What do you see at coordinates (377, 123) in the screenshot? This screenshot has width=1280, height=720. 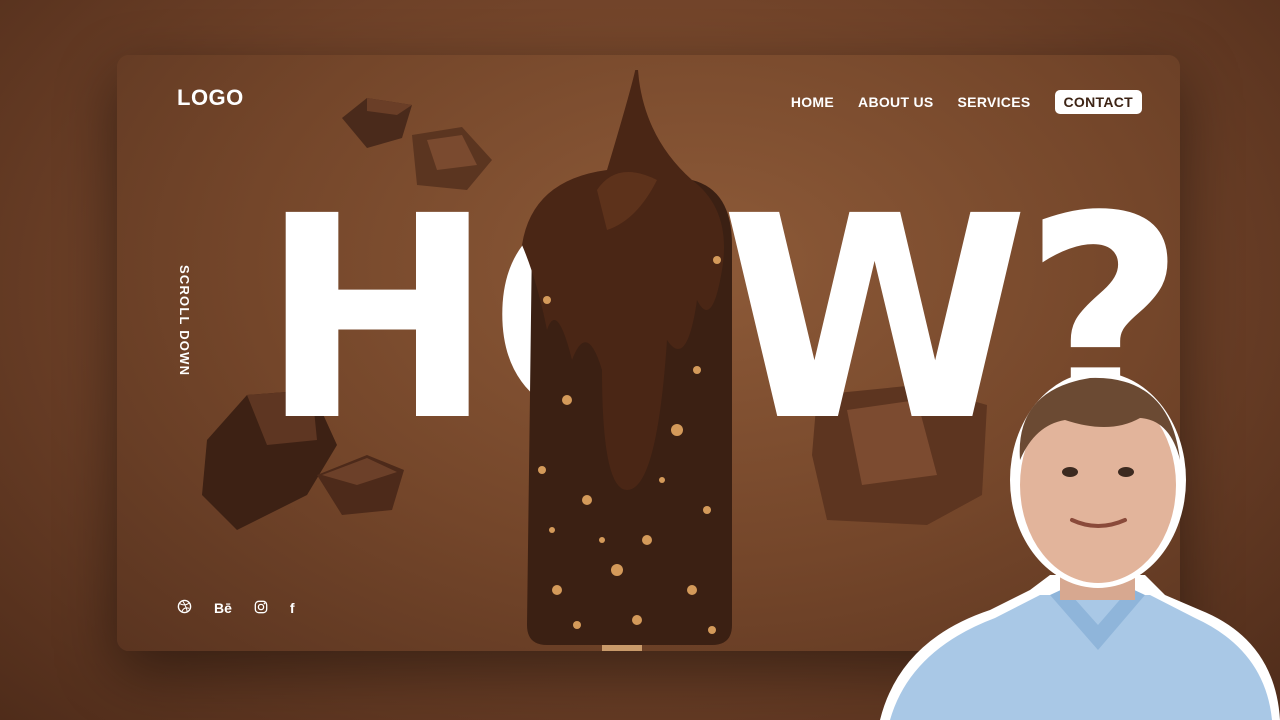 I see `chocolate-chunk` at bounding box center [377, 123].